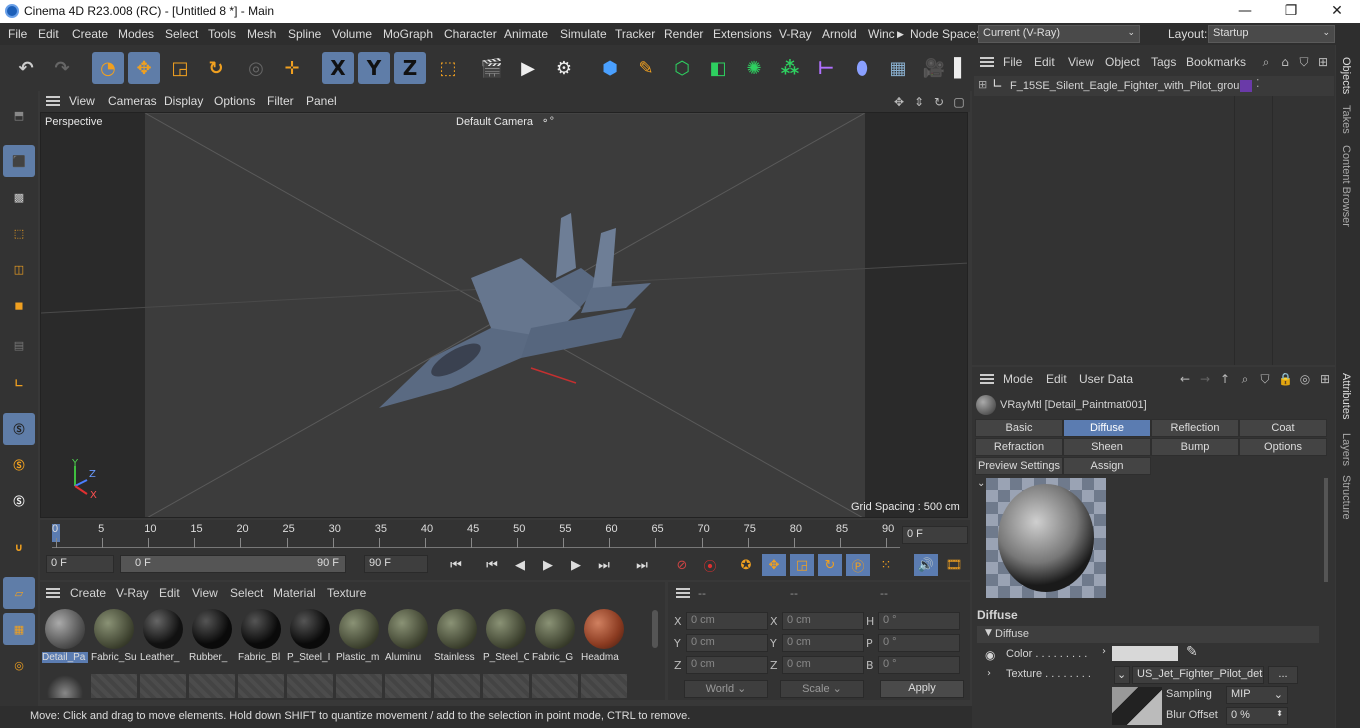  I want to click on material-swatch: Detail_Pa, so click(65, 637).